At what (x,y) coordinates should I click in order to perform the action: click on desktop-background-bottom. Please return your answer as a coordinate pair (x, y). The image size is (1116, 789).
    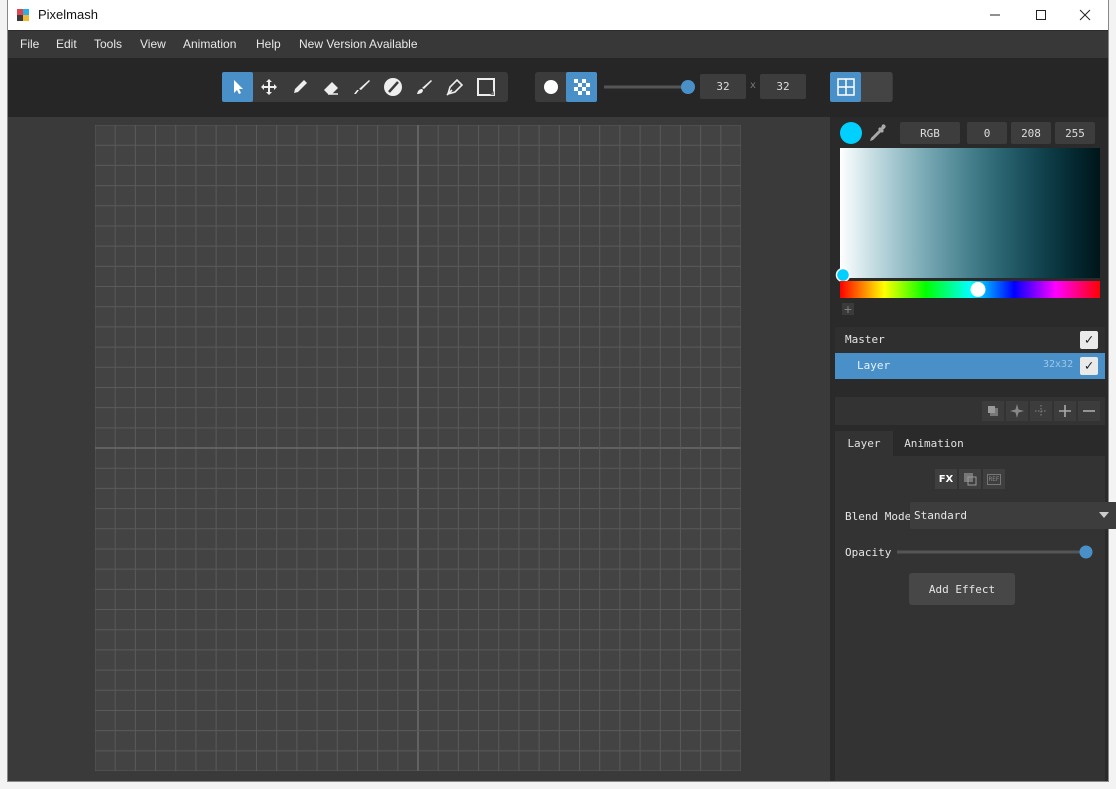
    Looking at the image, I should click on (558, 785).